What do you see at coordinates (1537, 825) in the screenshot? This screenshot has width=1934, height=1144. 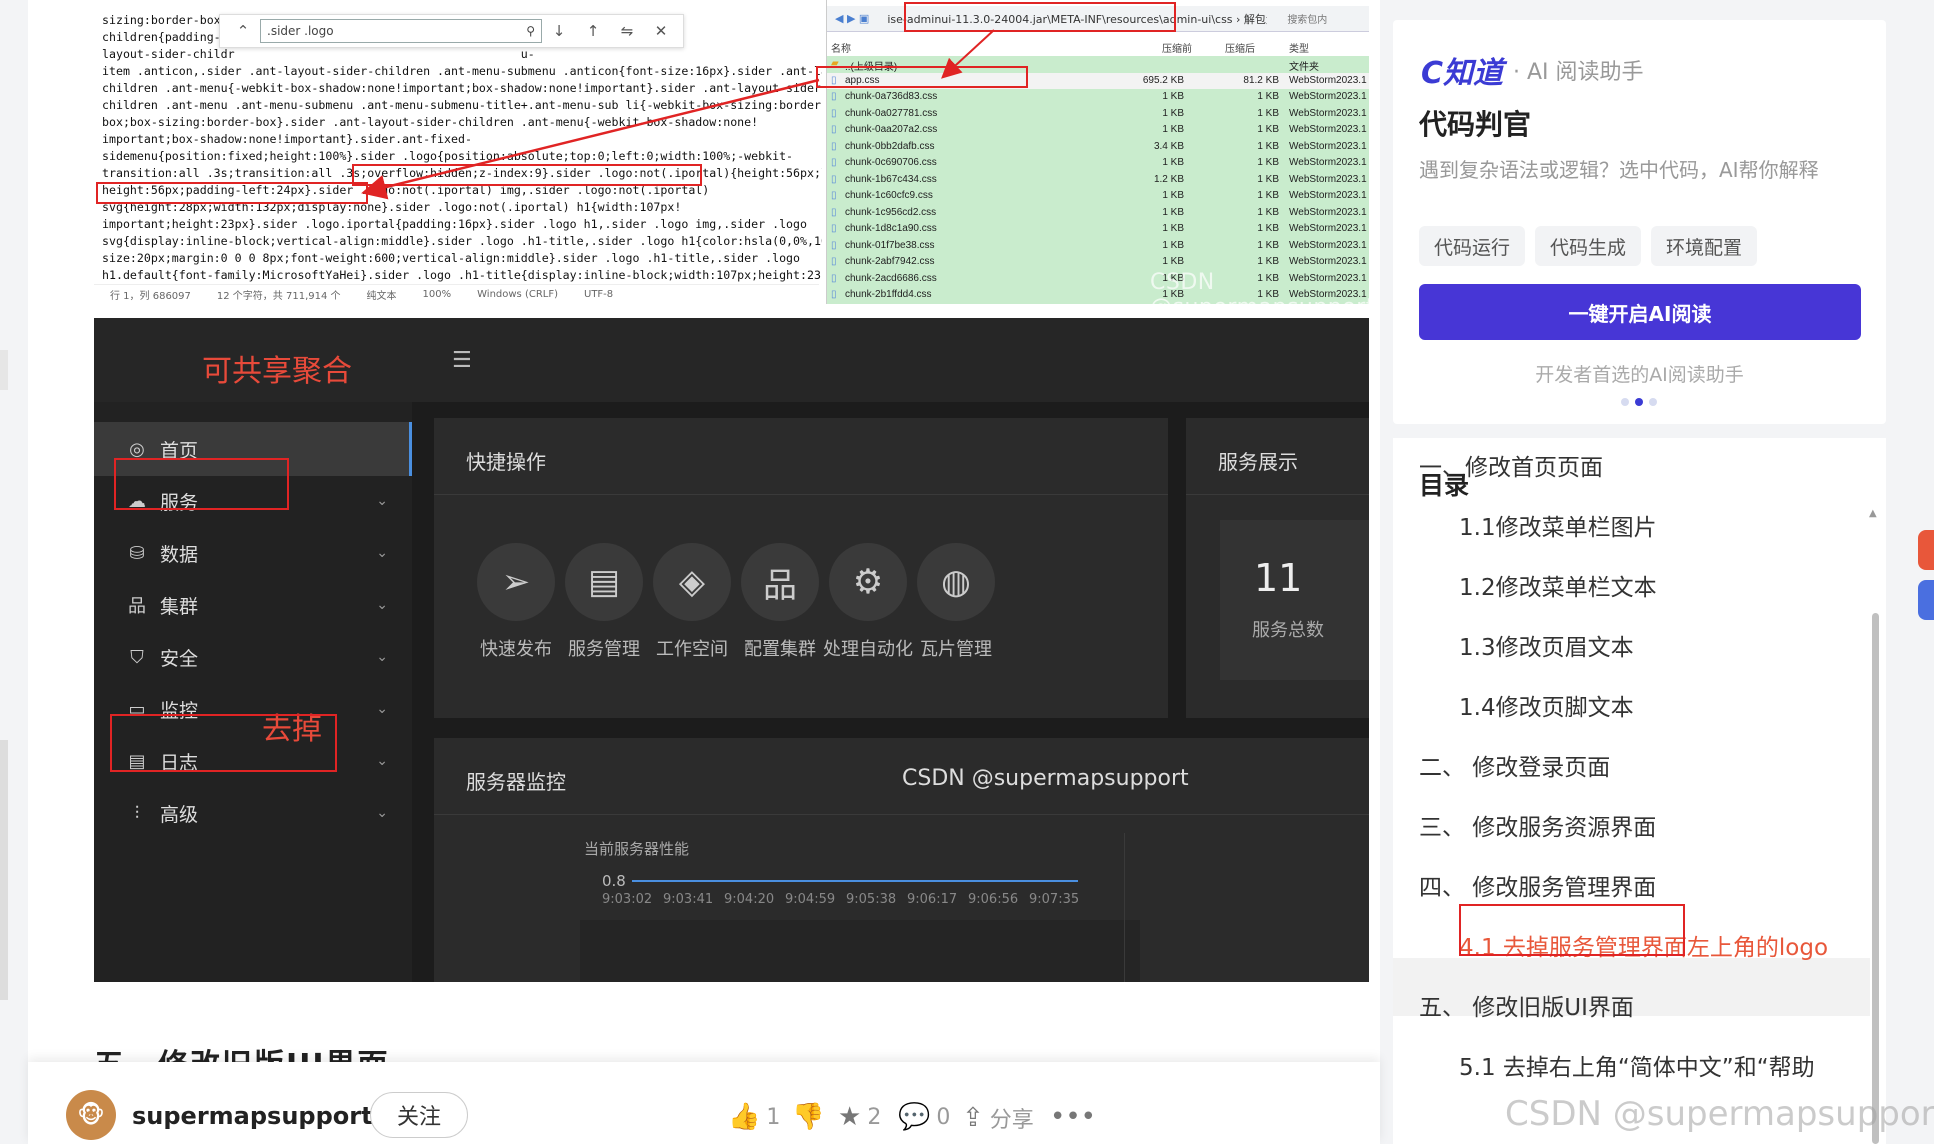 I see `toc-item: 三、 修改服务资源界面` at bounding box center [1537, 825].